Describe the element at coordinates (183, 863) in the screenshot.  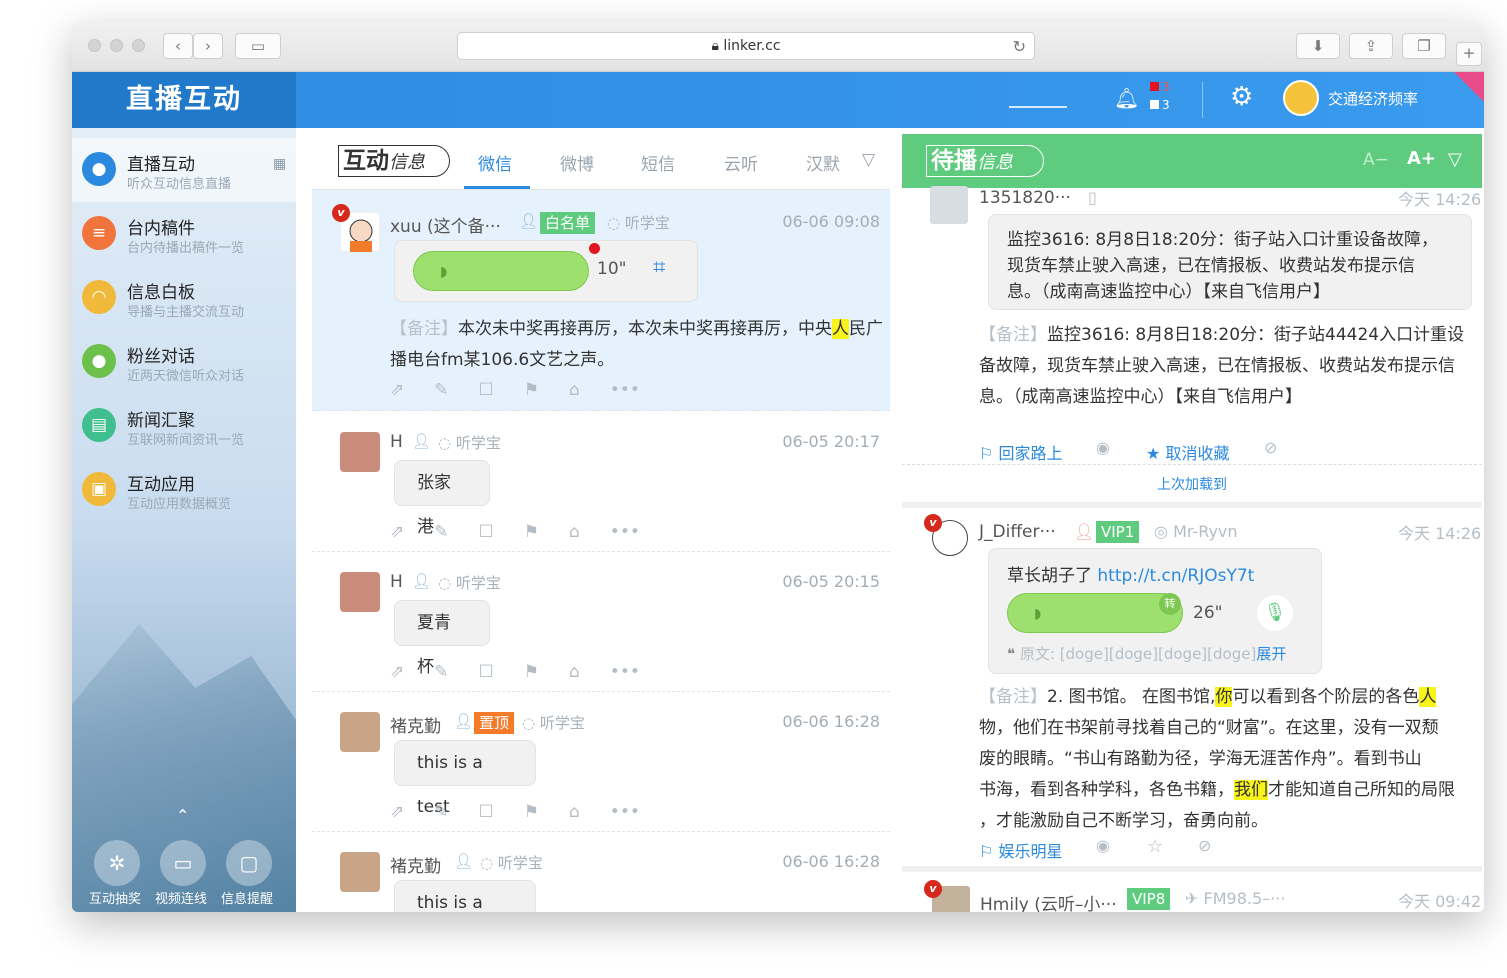
I see `video-icon: ▭` at that location.